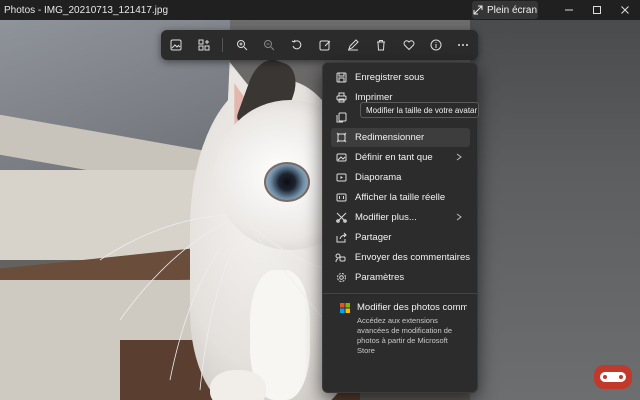  I want to click on store-icon, so click(345, 308).